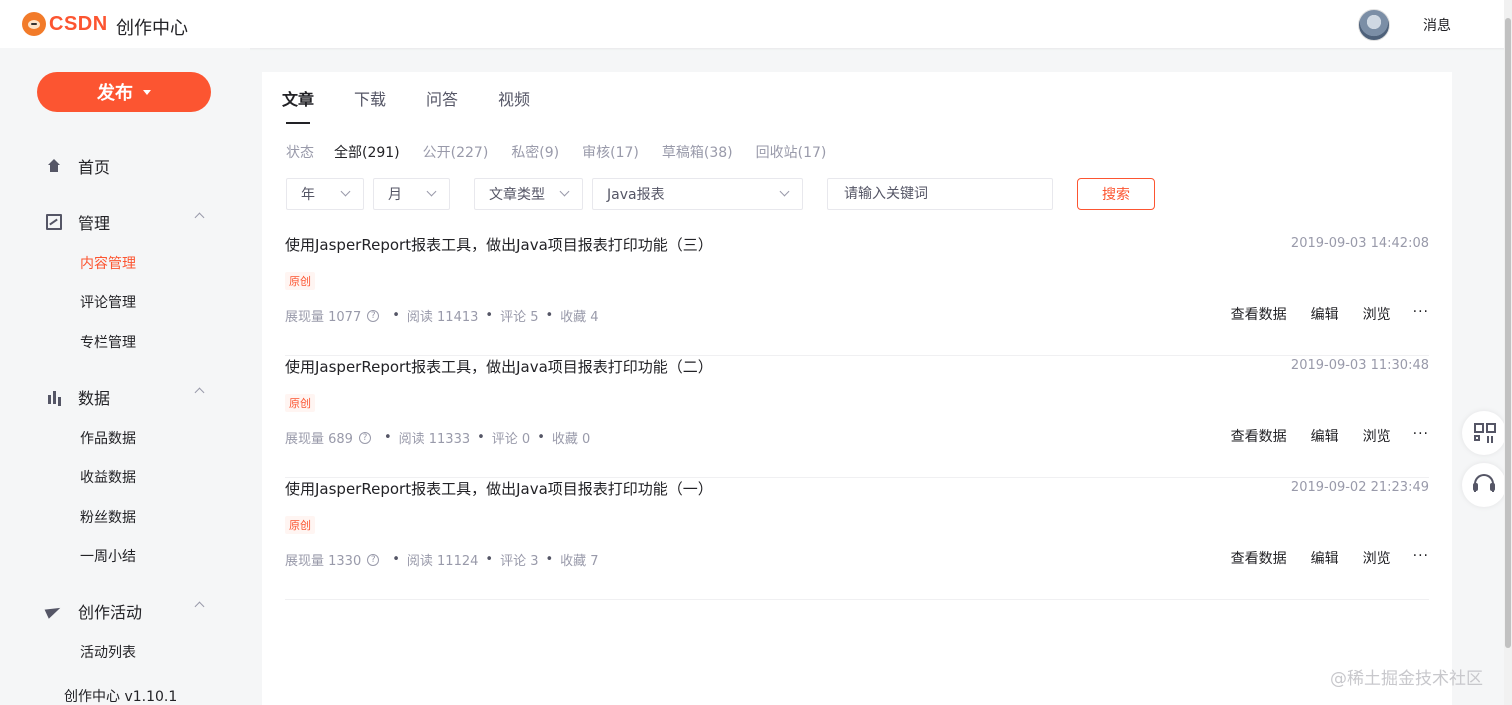 The height and width of the screenshot is (705, 1512). What do you see at coordinates (108, 342) in the screenshot?
I see `sidebar-item-column-manage: 专栏管理` at bounding box center [108, 342].